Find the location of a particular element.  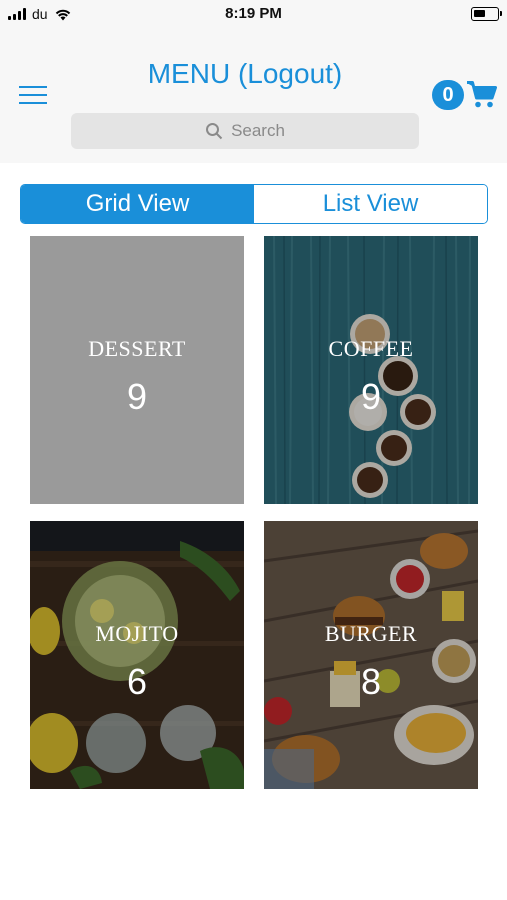

category-name: DESSERT is located at coordinates (137, 348).